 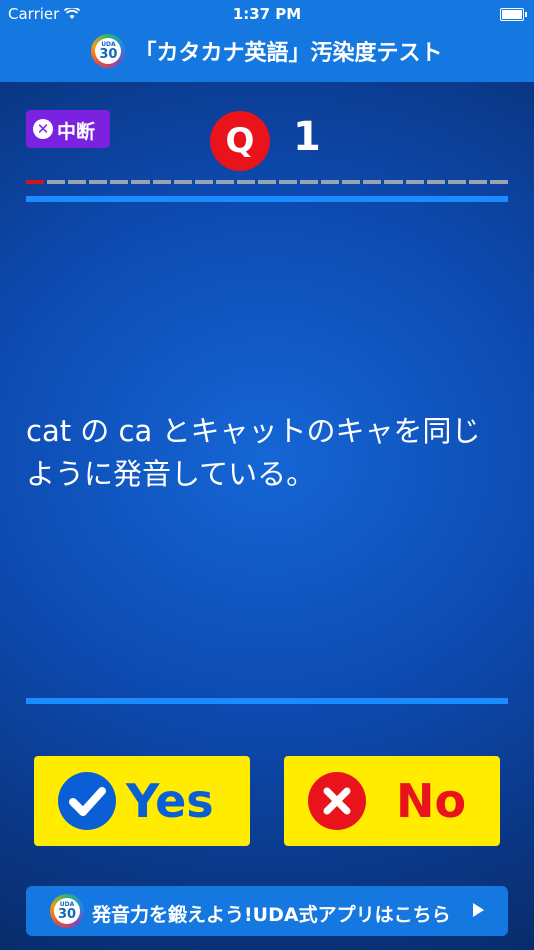 I want to click on progress-bar, so click(x=267, y=182).